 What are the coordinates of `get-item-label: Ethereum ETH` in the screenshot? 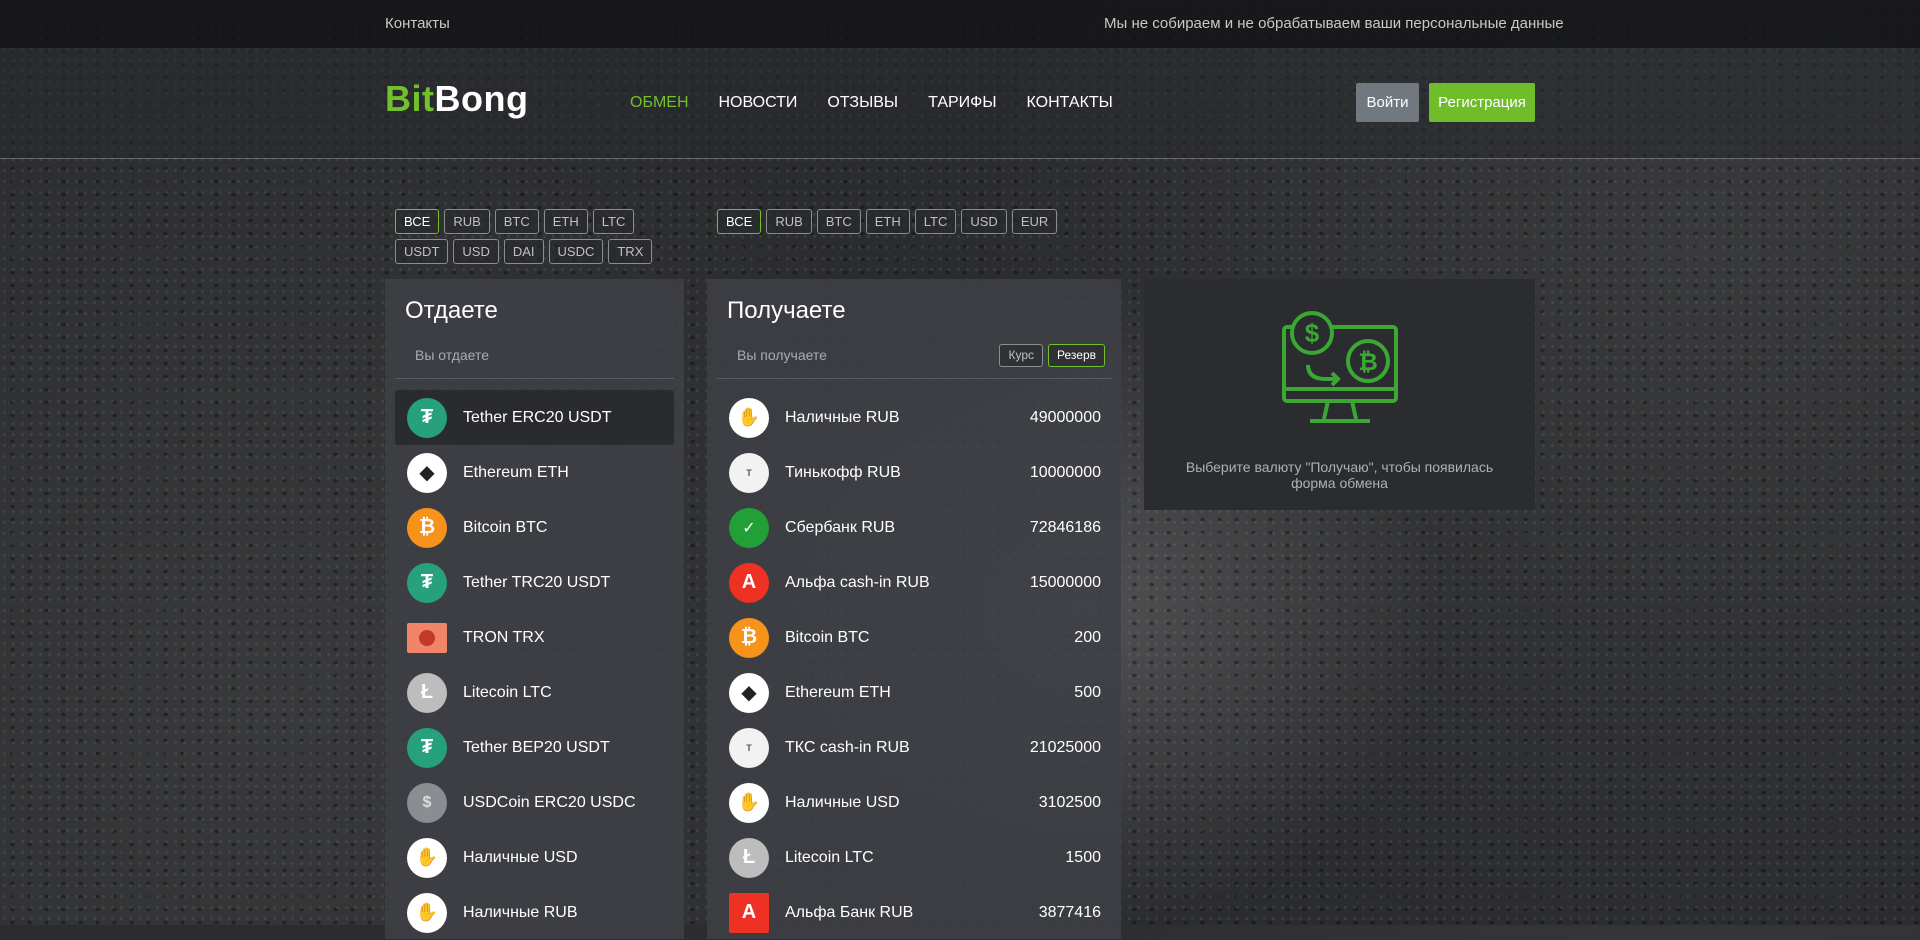 It's located at (838, 692).